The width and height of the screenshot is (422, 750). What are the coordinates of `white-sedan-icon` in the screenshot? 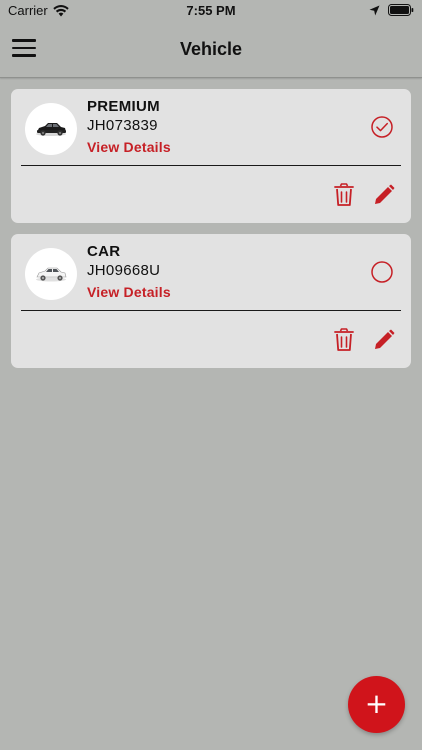 It's located at (51, 274).